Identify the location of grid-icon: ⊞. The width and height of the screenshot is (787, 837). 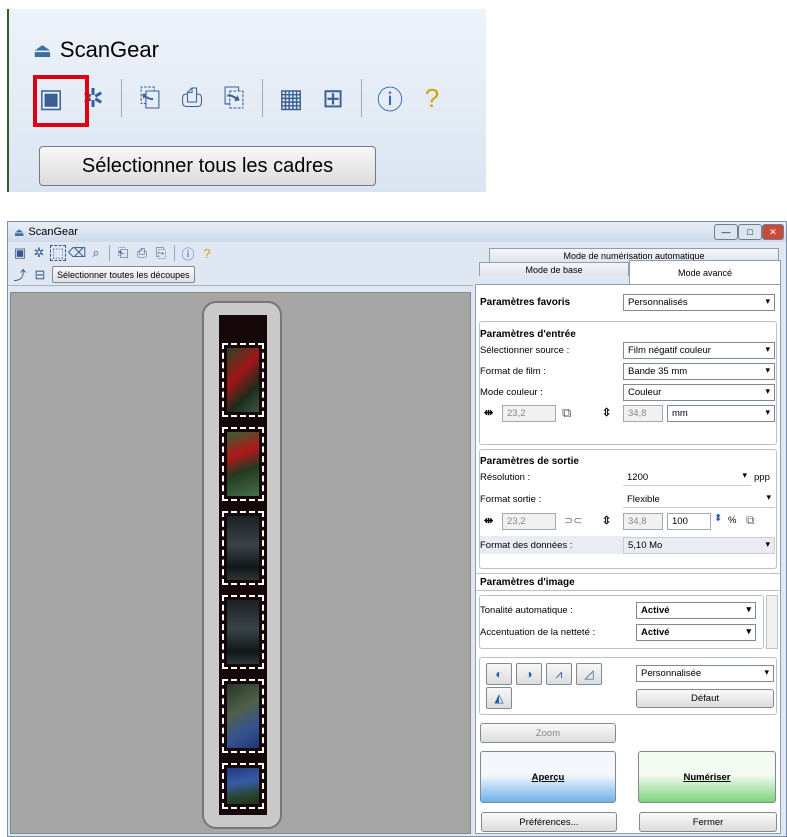
(333, 98).